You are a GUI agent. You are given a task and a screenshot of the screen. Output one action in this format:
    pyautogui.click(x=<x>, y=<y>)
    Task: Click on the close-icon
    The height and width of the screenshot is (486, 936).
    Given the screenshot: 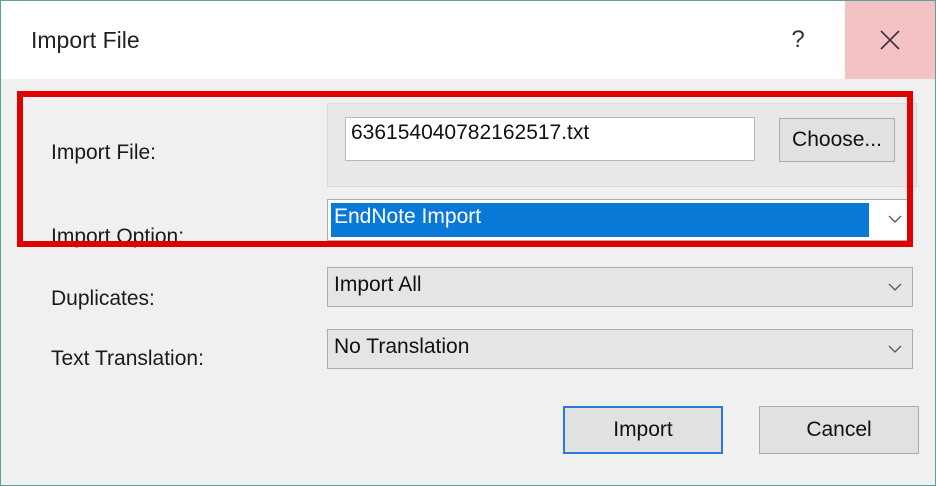 What is the action you would take?
    pyautogui.click(x=890, y=40)
    